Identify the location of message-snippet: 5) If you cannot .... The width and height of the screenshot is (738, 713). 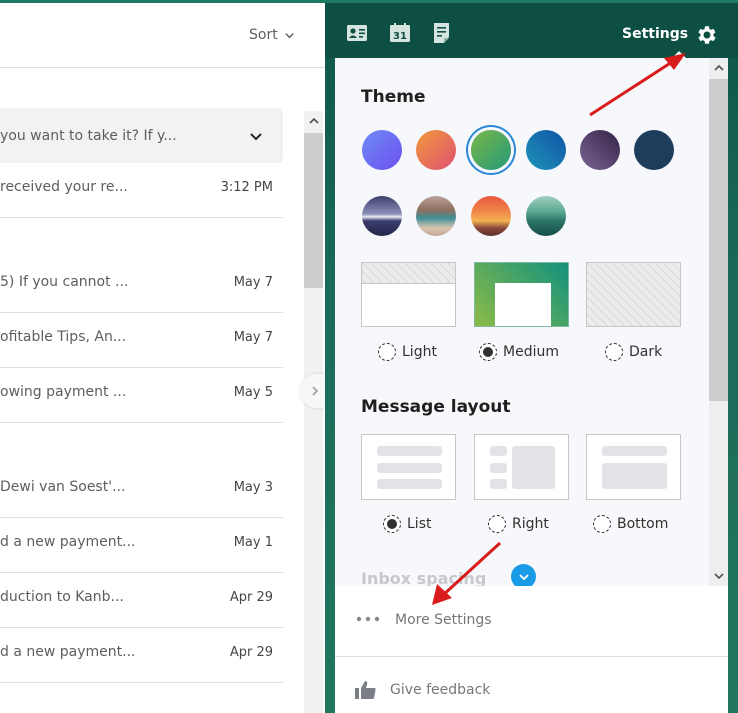
(64, 282).